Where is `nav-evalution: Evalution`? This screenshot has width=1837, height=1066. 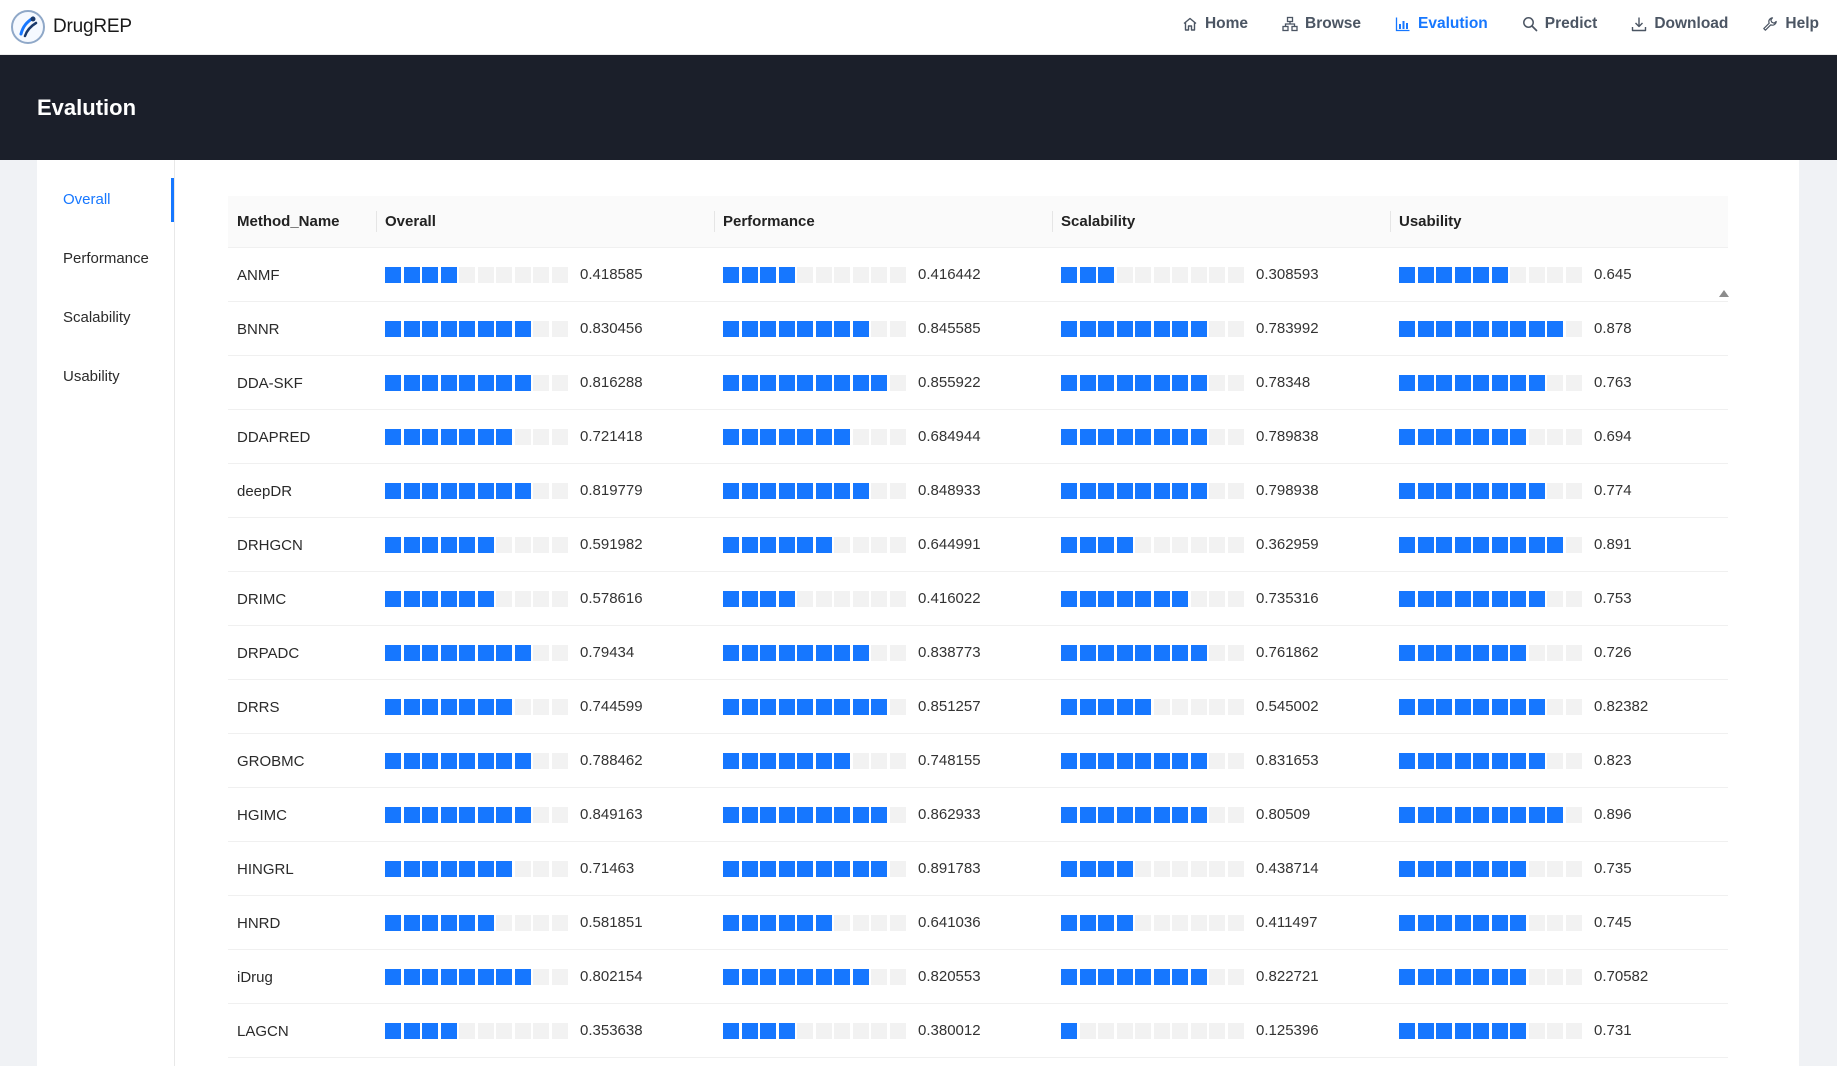 nav-evalution: Evalution is located at coordinates (1441, 24).